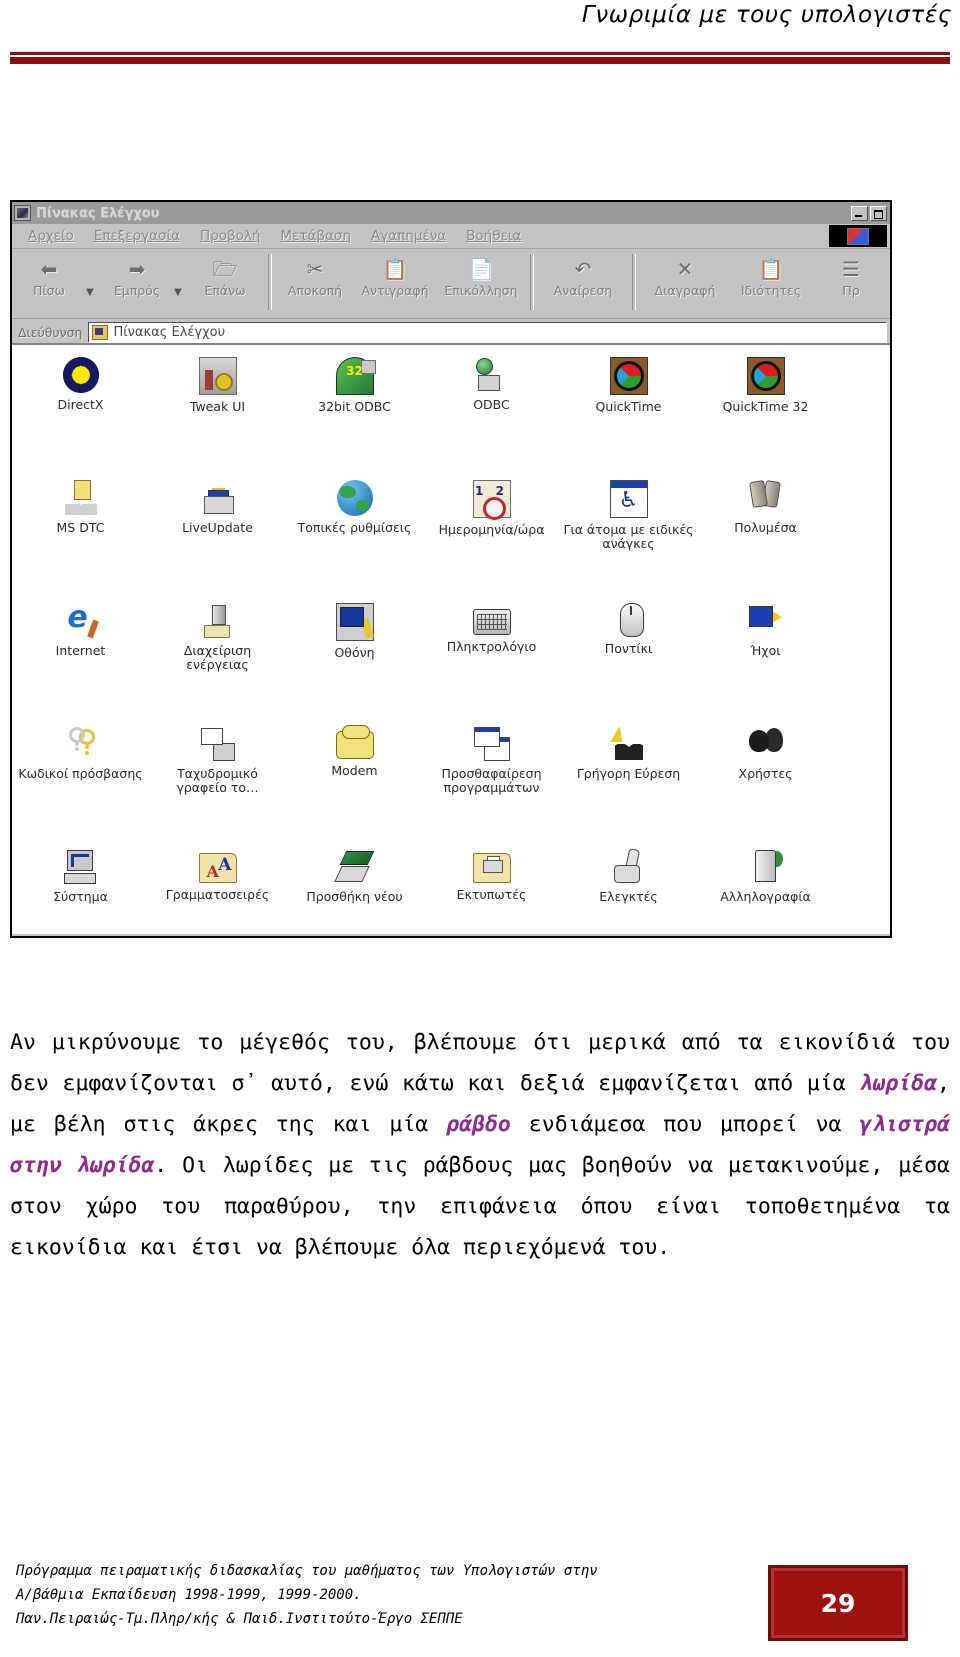 The width and height of the screenshot is (960, 1657). What do you see at coordinates (80, 787) in the screenshot?
I see `cp-item-passwords: Κωδικοί πρόσβασης` at bounding box center [80, 787].